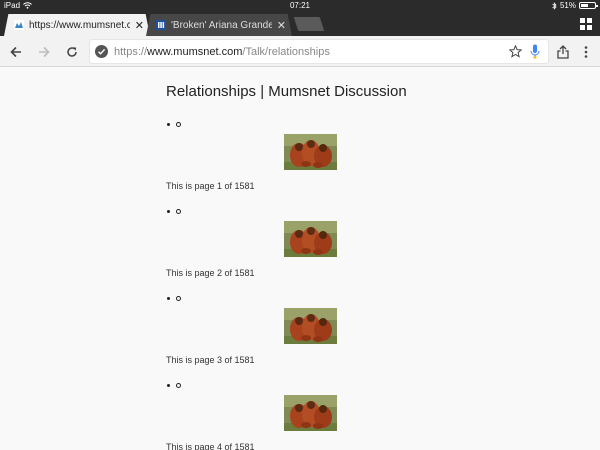 This screenshot has height=450, width=600. Describe the element at coordinates (286, 51) in the screenshot. I see `url-path: /Talk/relationships` at that location.